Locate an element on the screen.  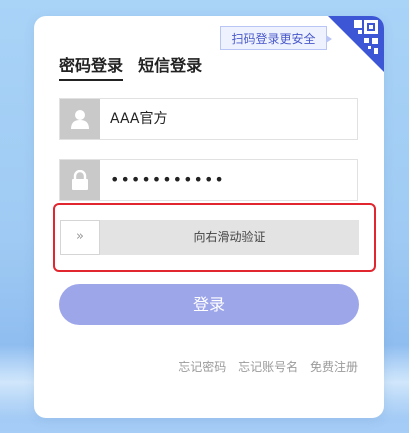
login-button: 登录 is located at coordinates (209, 304).